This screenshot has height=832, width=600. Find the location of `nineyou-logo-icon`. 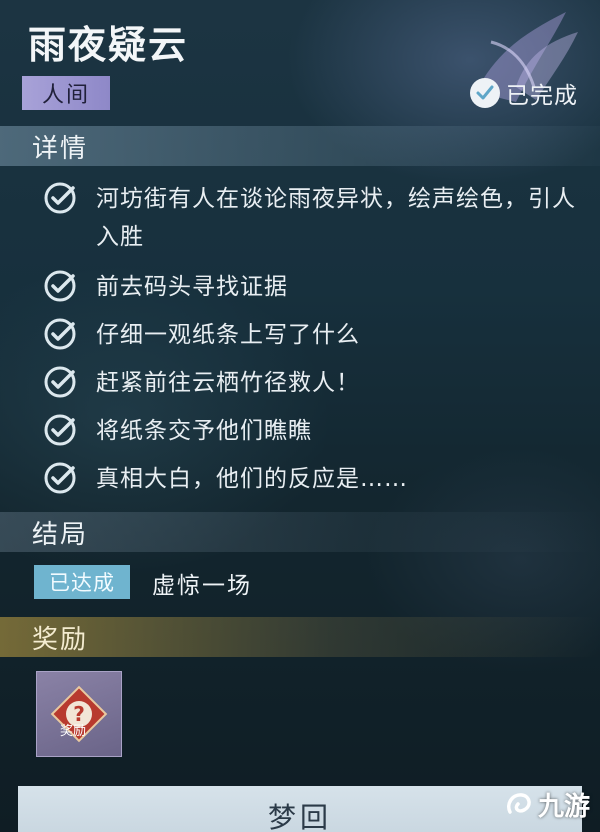

nineyou-logo-icon is located at coordinates (519, 803).